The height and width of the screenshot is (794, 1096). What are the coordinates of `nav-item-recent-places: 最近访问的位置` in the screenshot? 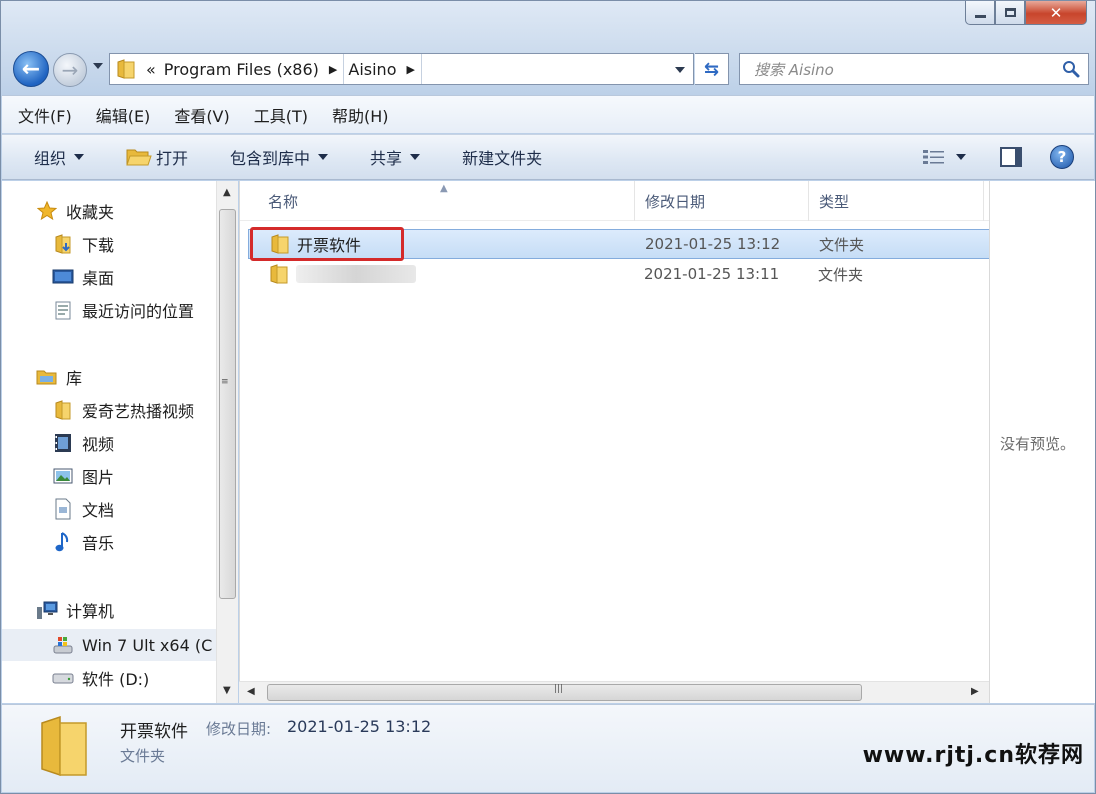 It's located at (98, 310).